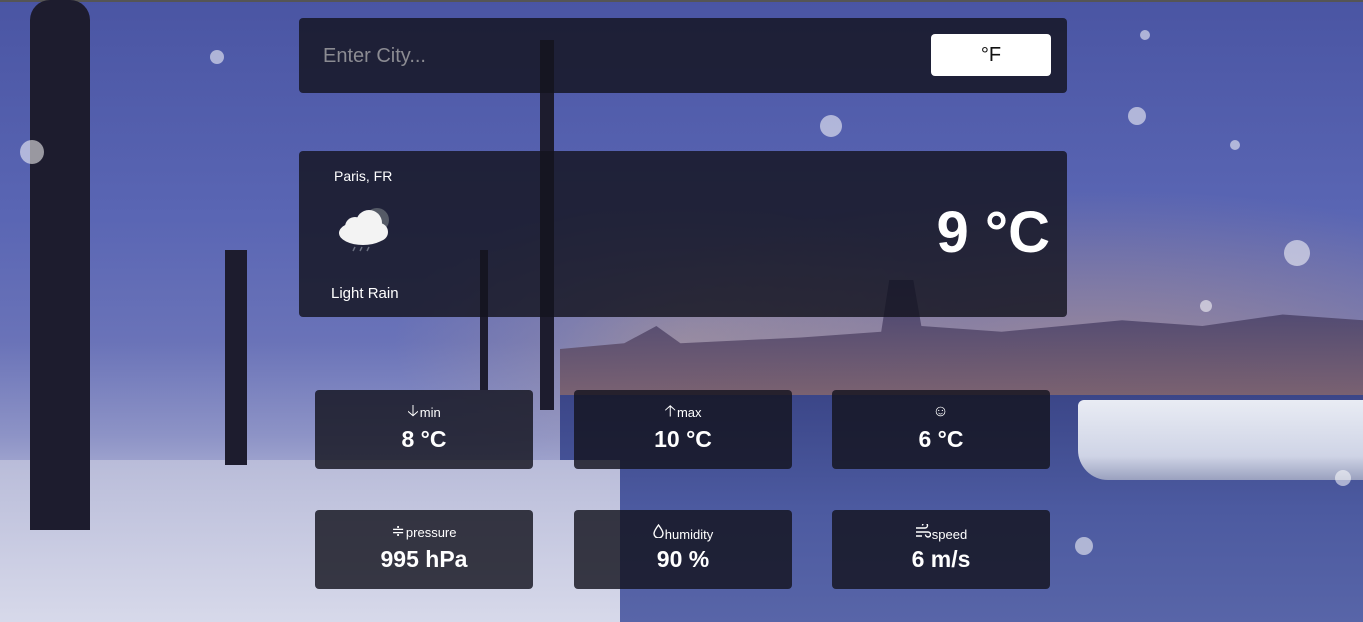 This screenshot has width=1363, height=622. I want to click on pressure-value: 995 hPa, so click(424, 559).